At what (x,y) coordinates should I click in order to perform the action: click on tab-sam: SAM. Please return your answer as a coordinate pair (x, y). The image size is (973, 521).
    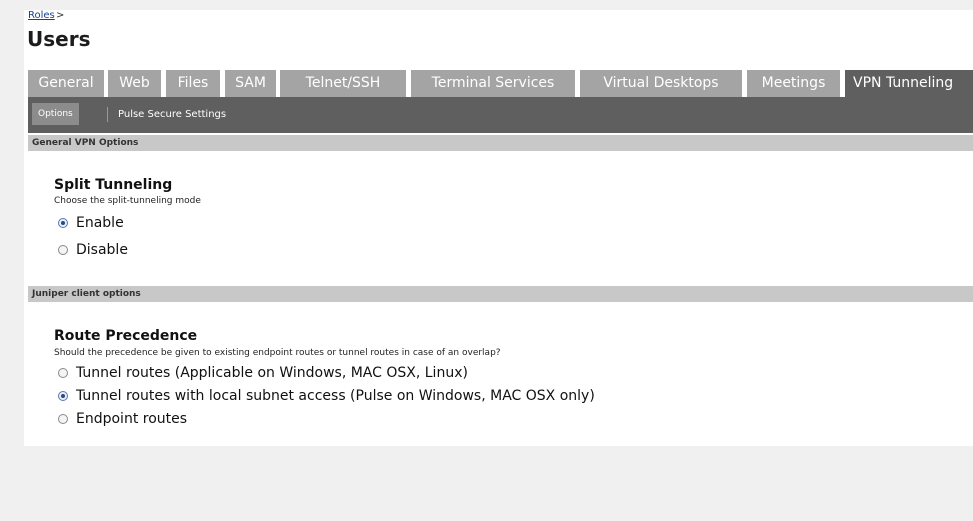
    Looking at the image, I should click on (250, 83).